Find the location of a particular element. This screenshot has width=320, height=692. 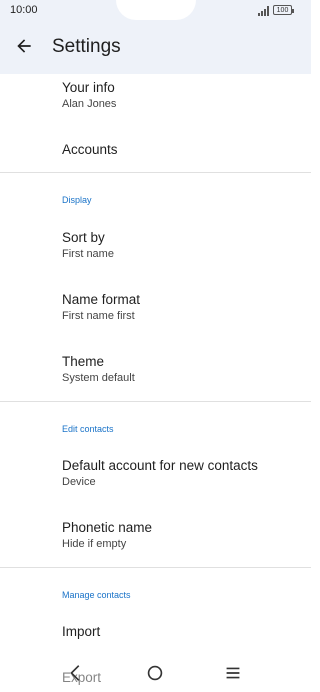

setting-sort-by: Sort by First name is located at coordinates (88, 245).